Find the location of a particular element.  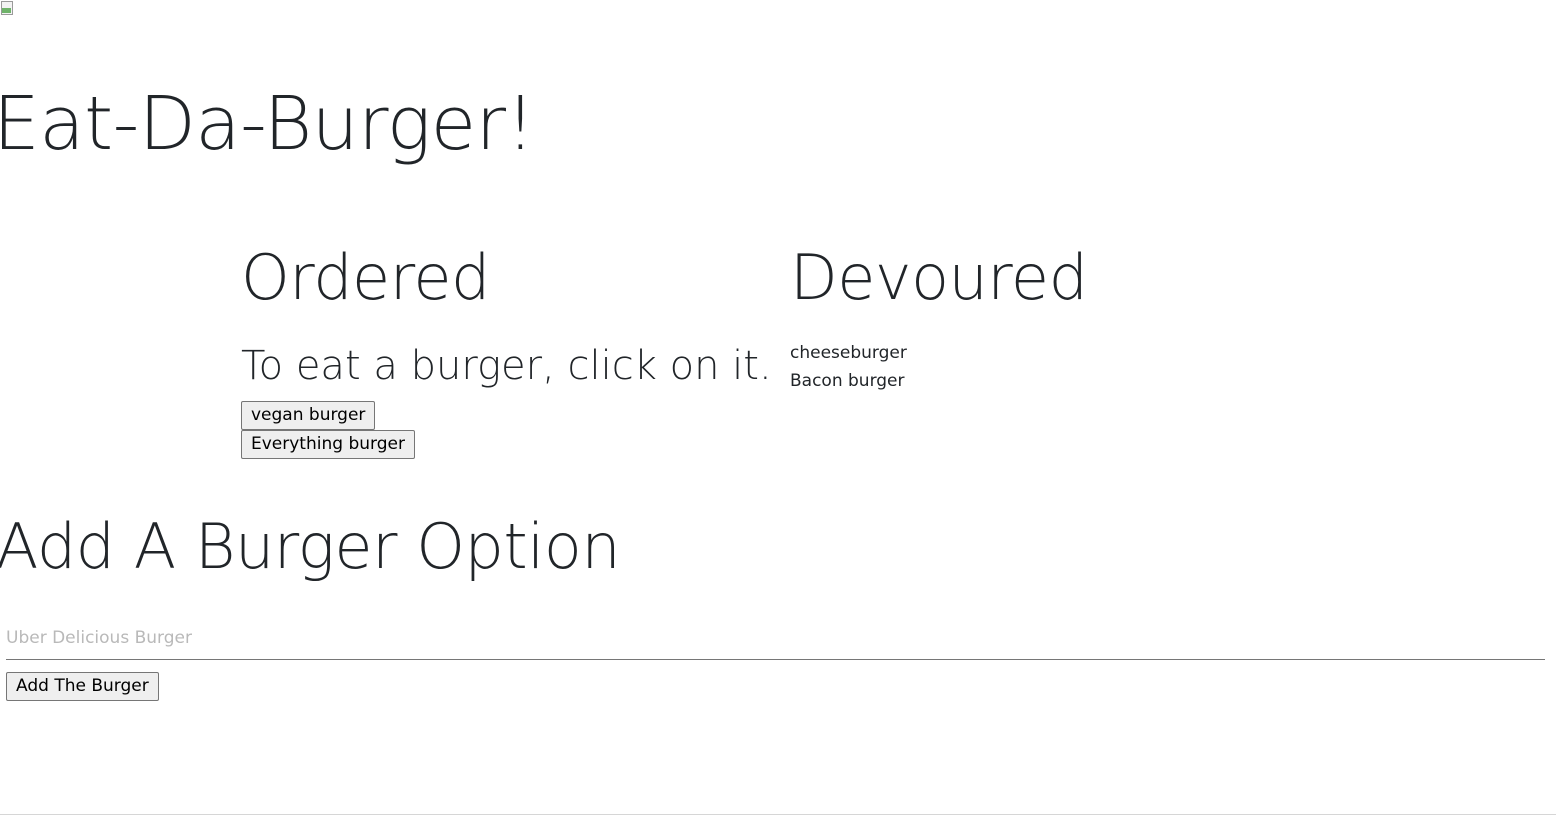

broken-image-icon is located at coordinates (7, 8).